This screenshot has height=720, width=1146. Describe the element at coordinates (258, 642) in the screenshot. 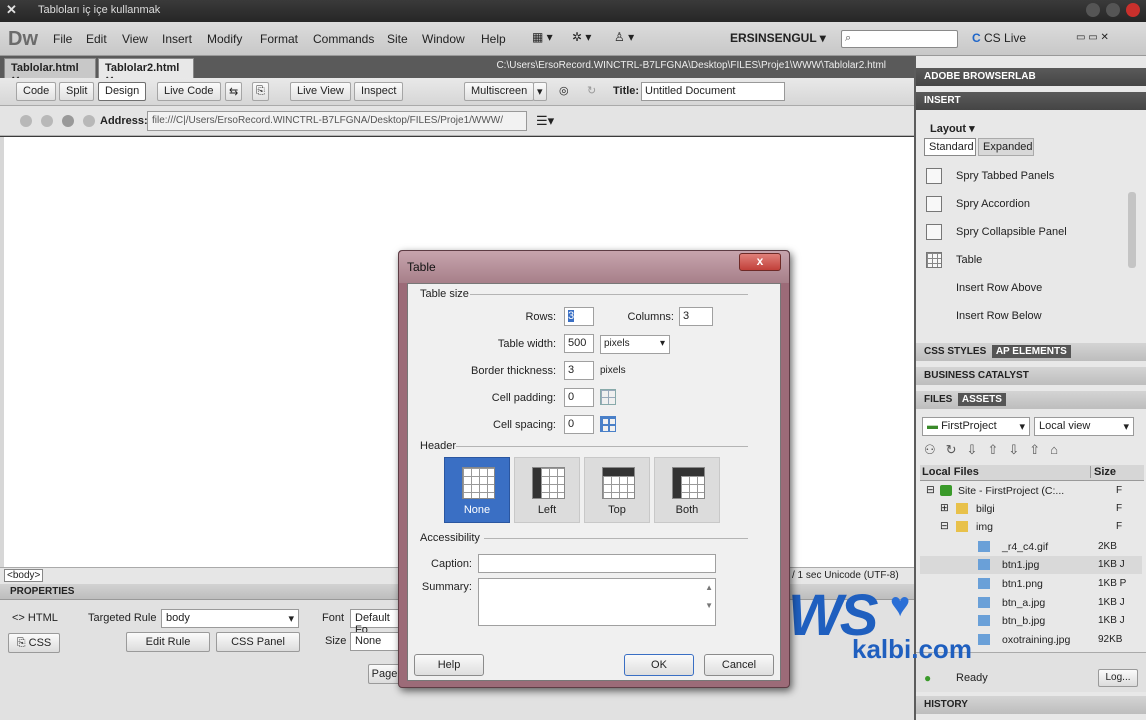

I see `css-panel-button: CSS Panel` at that location.